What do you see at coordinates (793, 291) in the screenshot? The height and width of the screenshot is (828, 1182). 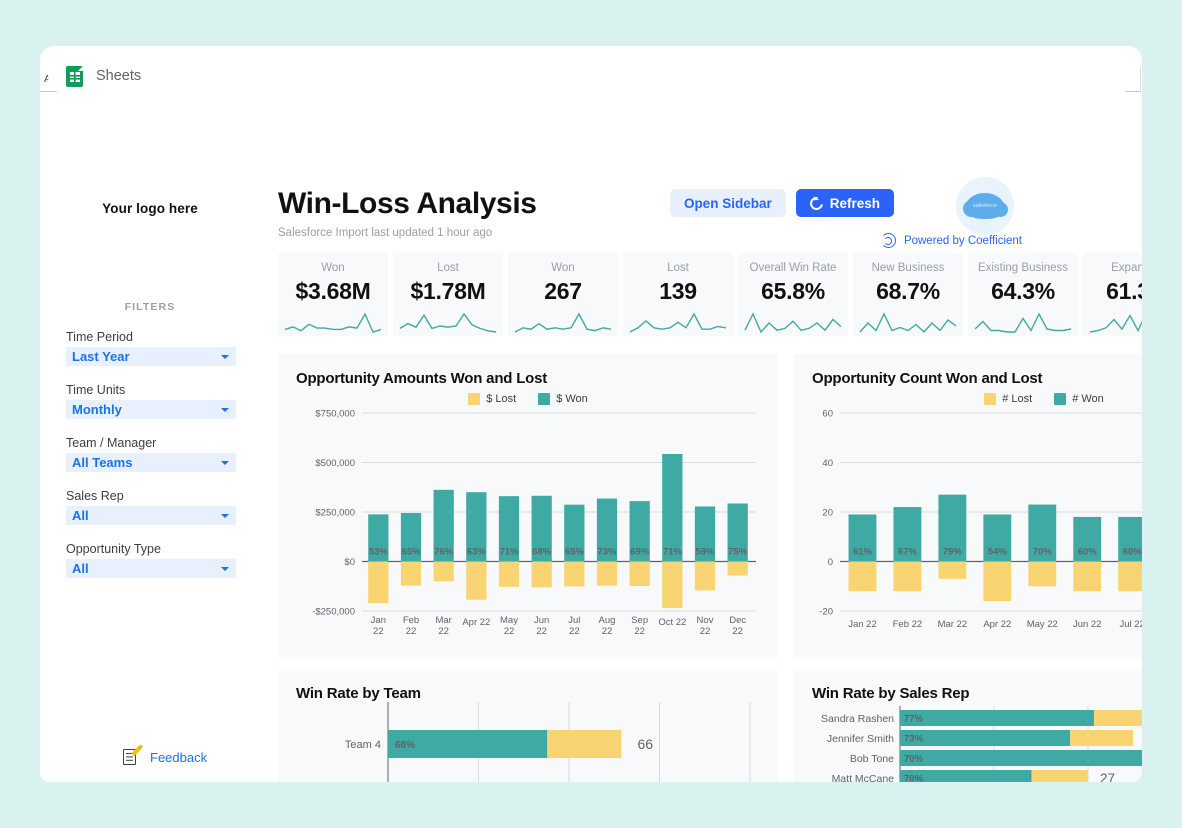 I see `kpi-value: 65.8%` at bounding box center [793, 291].